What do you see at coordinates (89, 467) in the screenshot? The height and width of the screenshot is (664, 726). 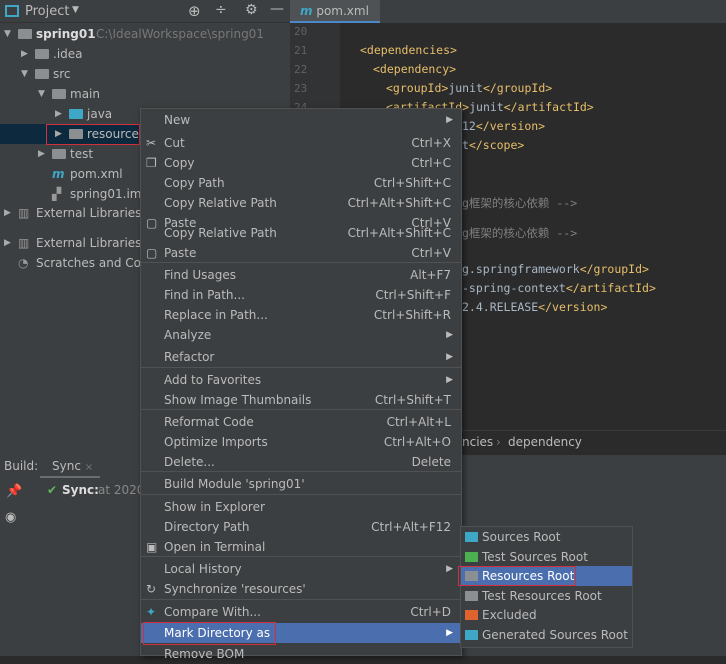 I see `close-icon: ×` at bounding box center [89, 467].